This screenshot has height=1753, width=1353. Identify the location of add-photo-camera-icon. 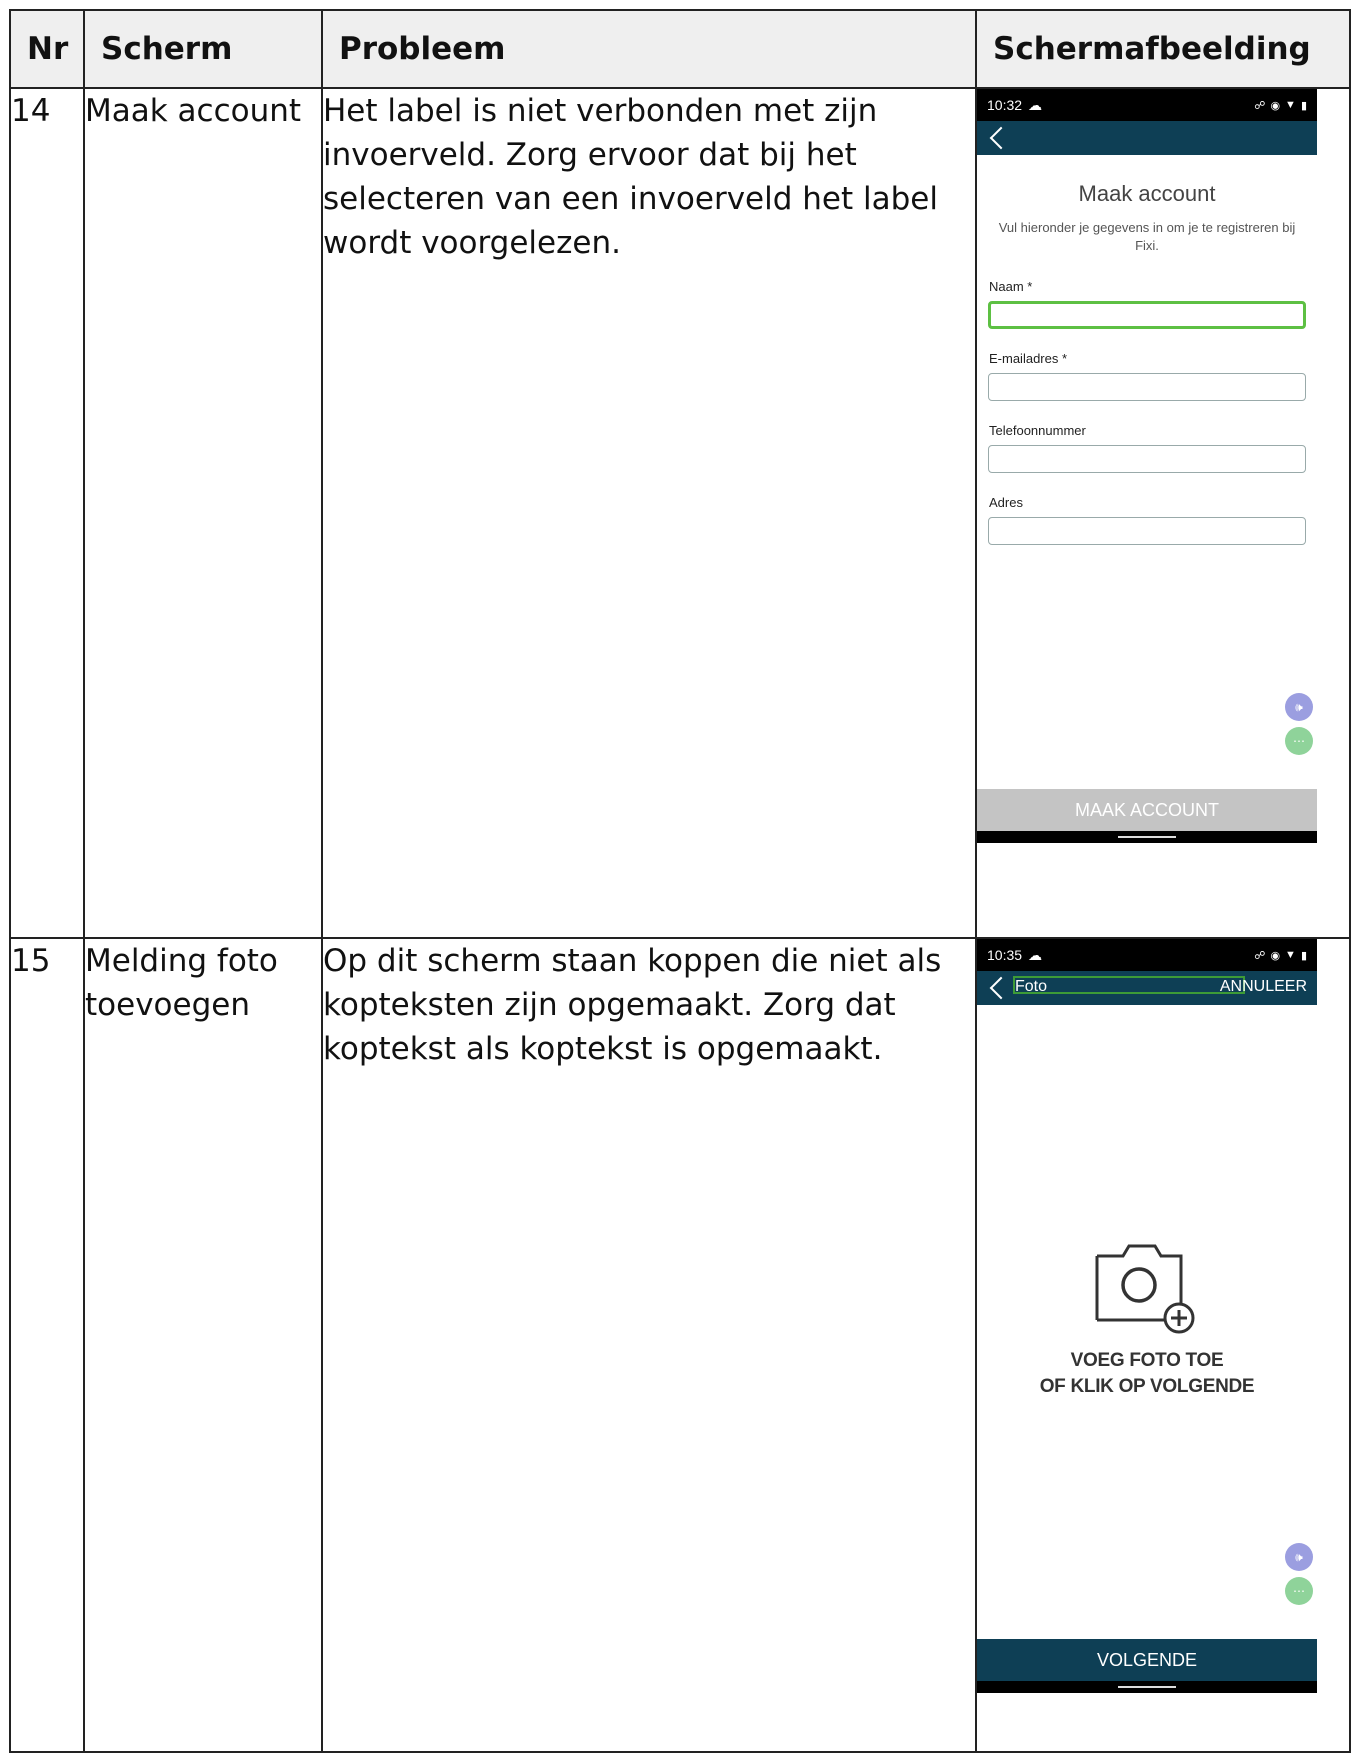
(1147, 1290).